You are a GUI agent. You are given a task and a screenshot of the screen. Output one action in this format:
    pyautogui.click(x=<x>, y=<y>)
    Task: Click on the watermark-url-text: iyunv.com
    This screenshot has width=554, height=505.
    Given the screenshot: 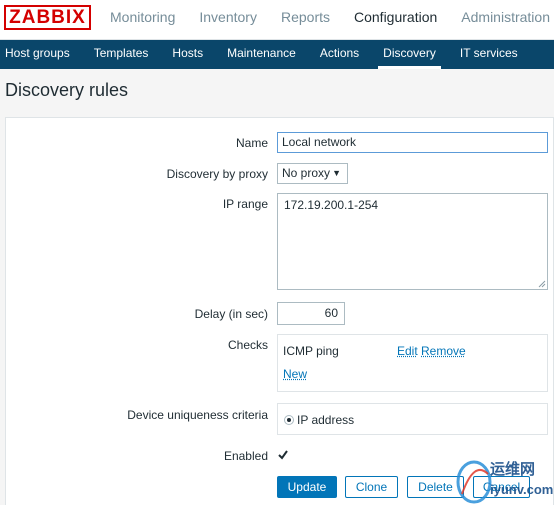 What is the action you would take?
    pyautogui.click(x=521, y=489)
    